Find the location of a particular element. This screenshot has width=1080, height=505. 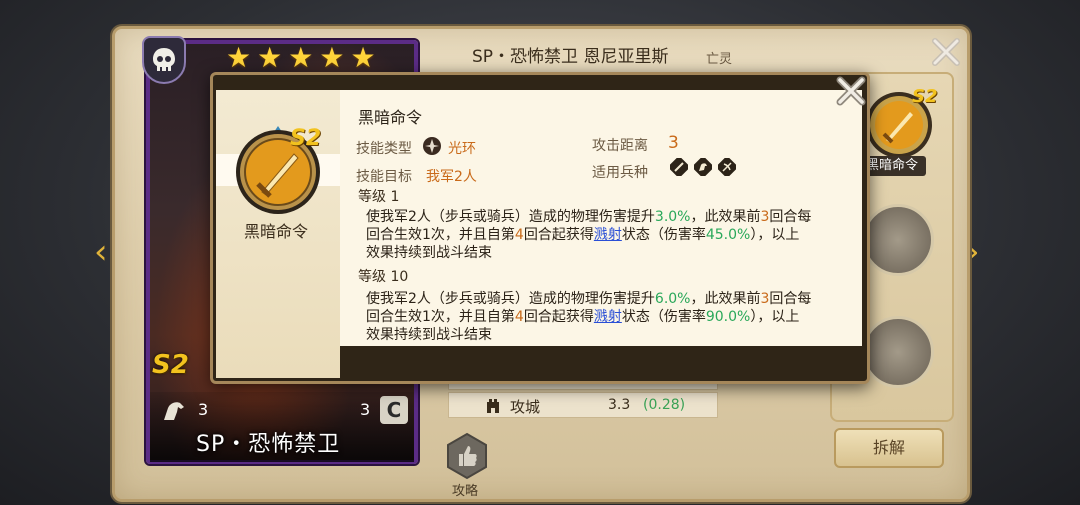

cavalry-icon is located at coordinates (174, 411).